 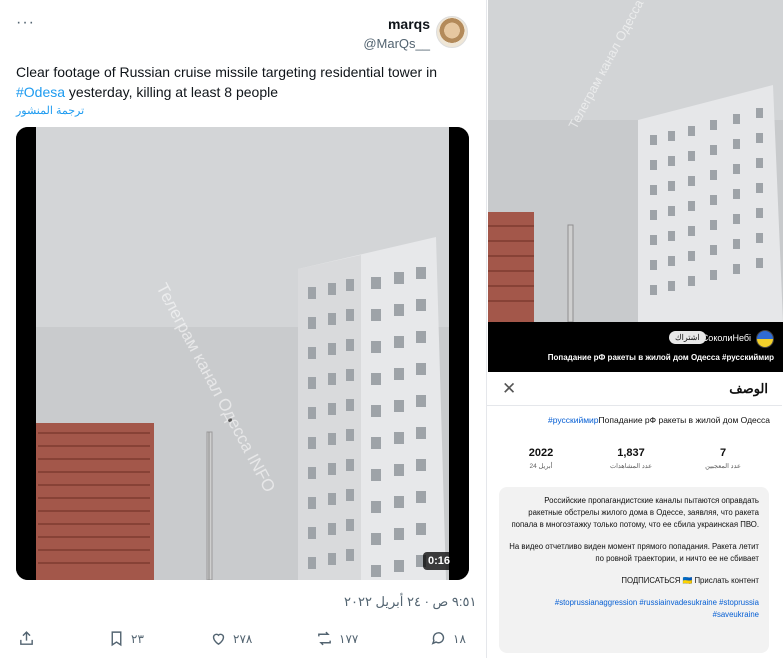 I want to click on bookmark-button: ٢٣, so click(x=126, y=638).